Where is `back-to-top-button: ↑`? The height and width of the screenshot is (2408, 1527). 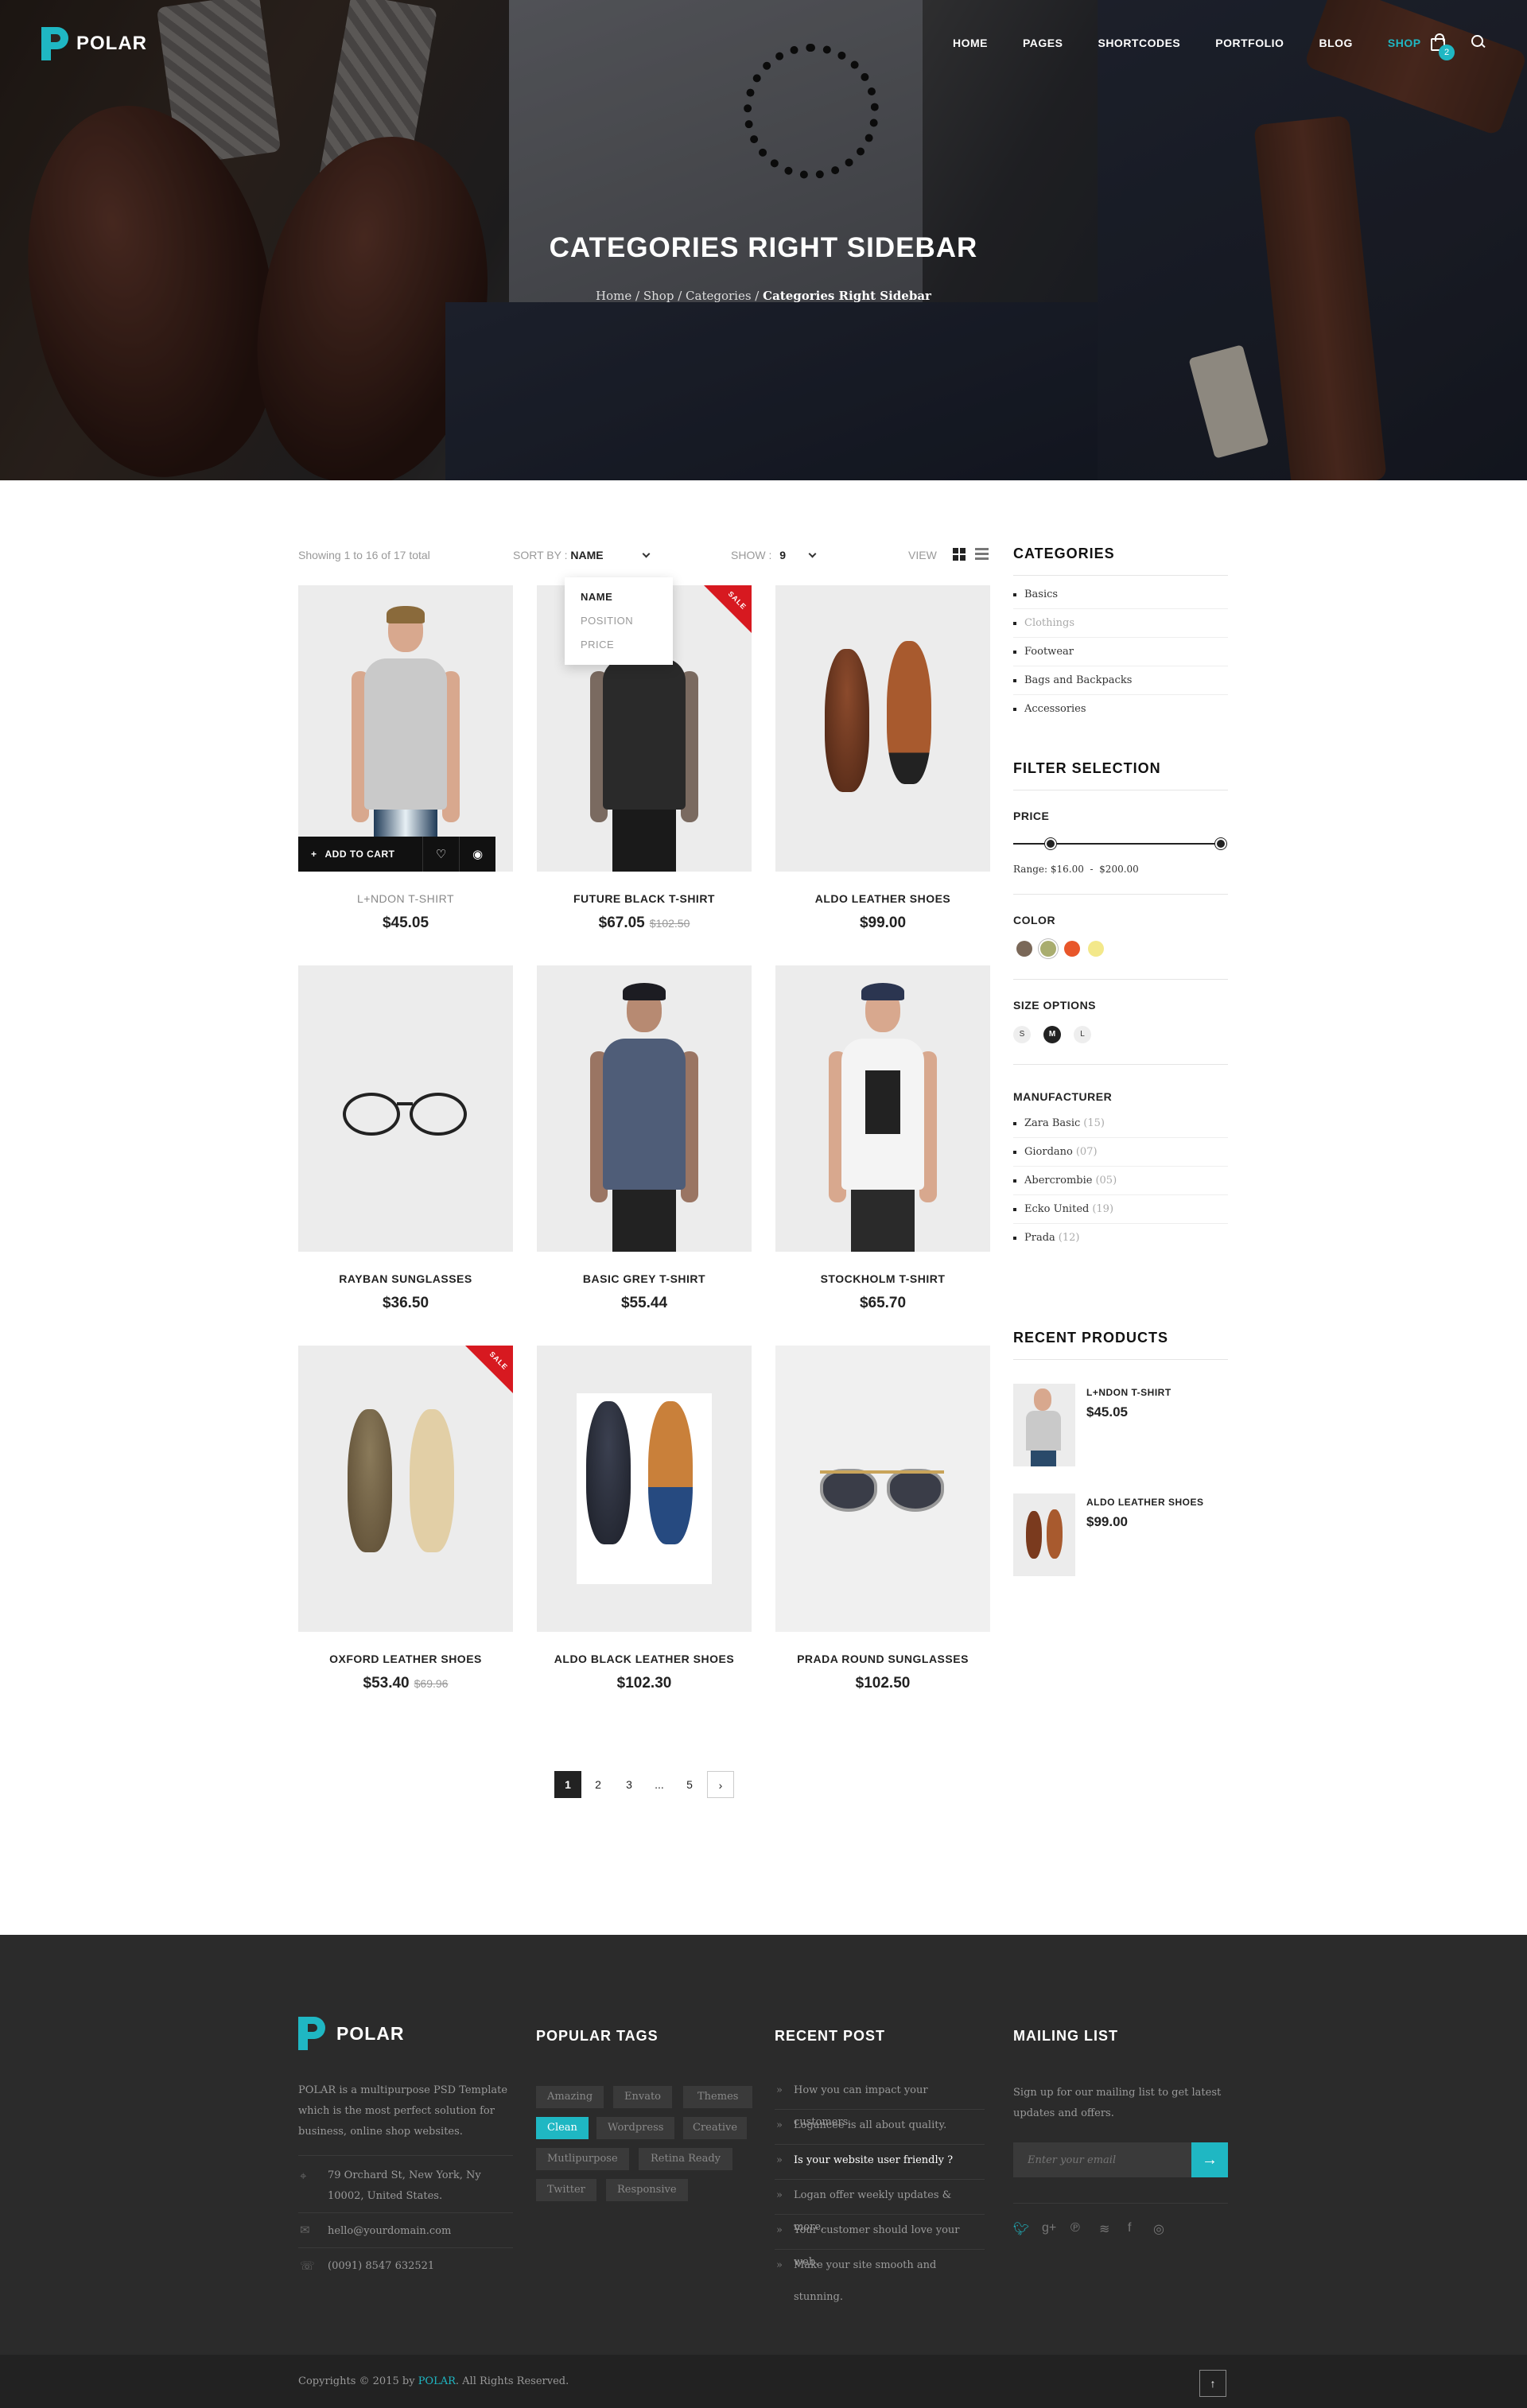
back-to-top-button: ↑ is located at coordinates (1212, 2383).